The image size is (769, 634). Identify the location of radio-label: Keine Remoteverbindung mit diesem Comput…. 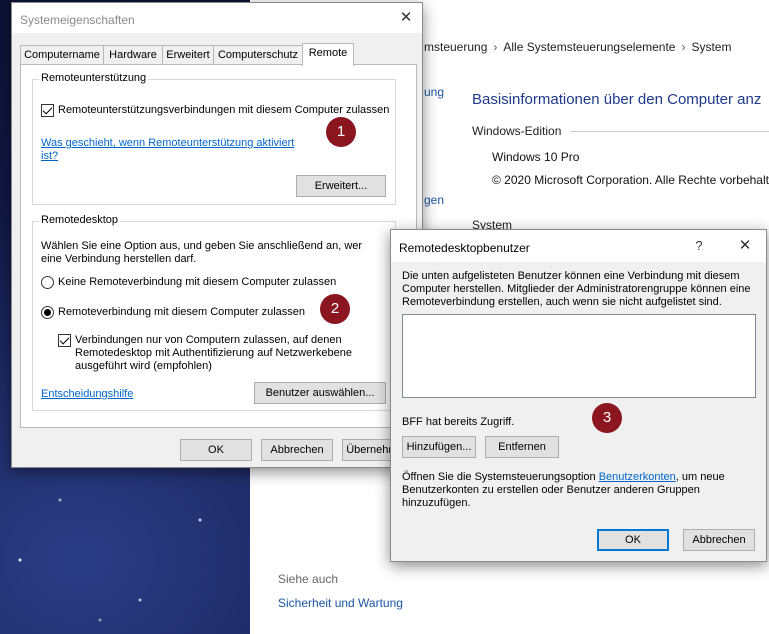
(197, 282).